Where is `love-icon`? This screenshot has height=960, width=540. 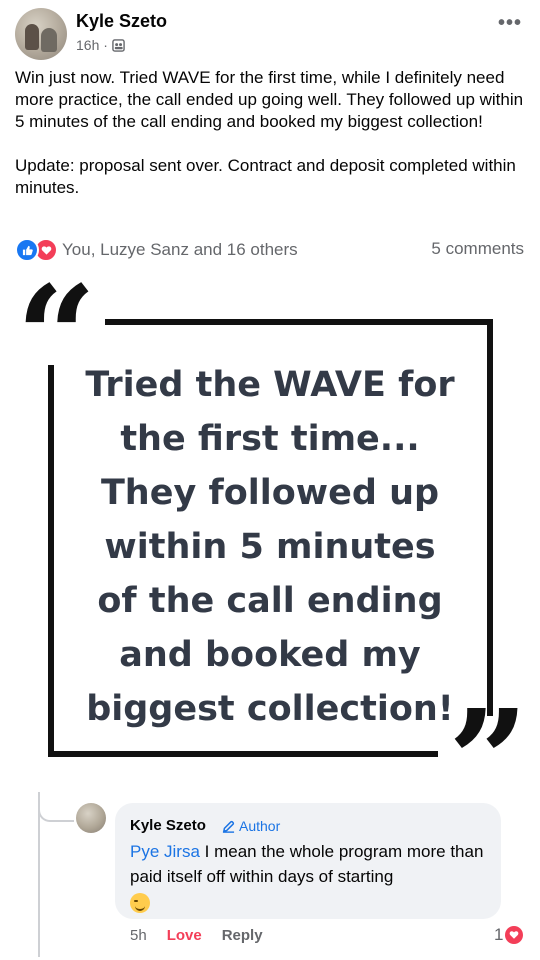
love-icon is located at coordinates (514, 935).